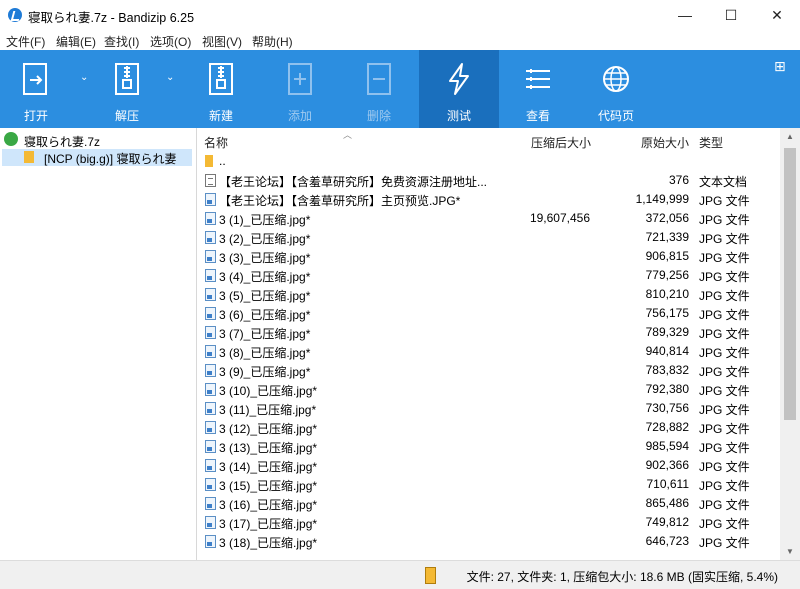 This screenshot has height=589, width=800. Describe the element at coordinates (561, 142) in the screenshot. I see `column-packed-header: 压缩后大小` at that location.